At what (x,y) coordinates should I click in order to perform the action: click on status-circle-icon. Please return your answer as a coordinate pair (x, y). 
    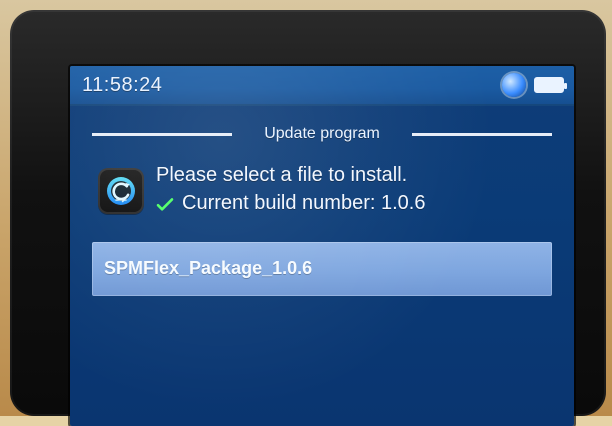
    Looking at the image, I should click on (514, 85).